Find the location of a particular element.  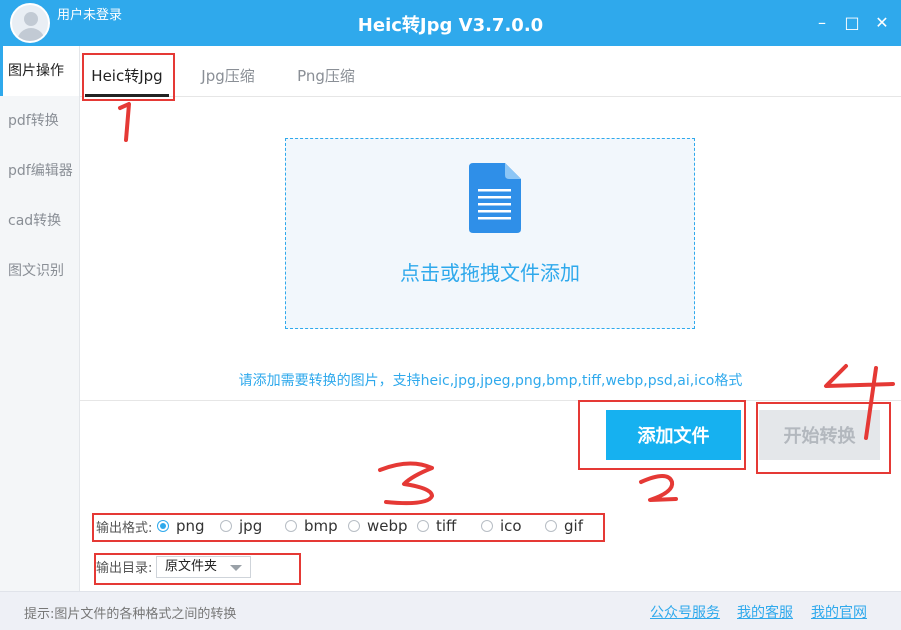

format-radio-png: png is located at coordinates (181, 526).